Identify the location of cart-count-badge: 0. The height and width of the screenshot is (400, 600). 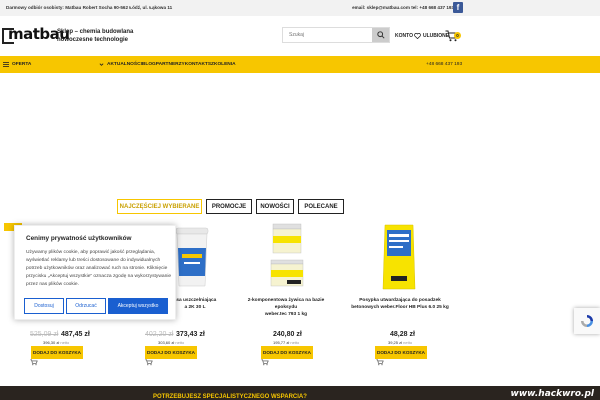
(457, 35).